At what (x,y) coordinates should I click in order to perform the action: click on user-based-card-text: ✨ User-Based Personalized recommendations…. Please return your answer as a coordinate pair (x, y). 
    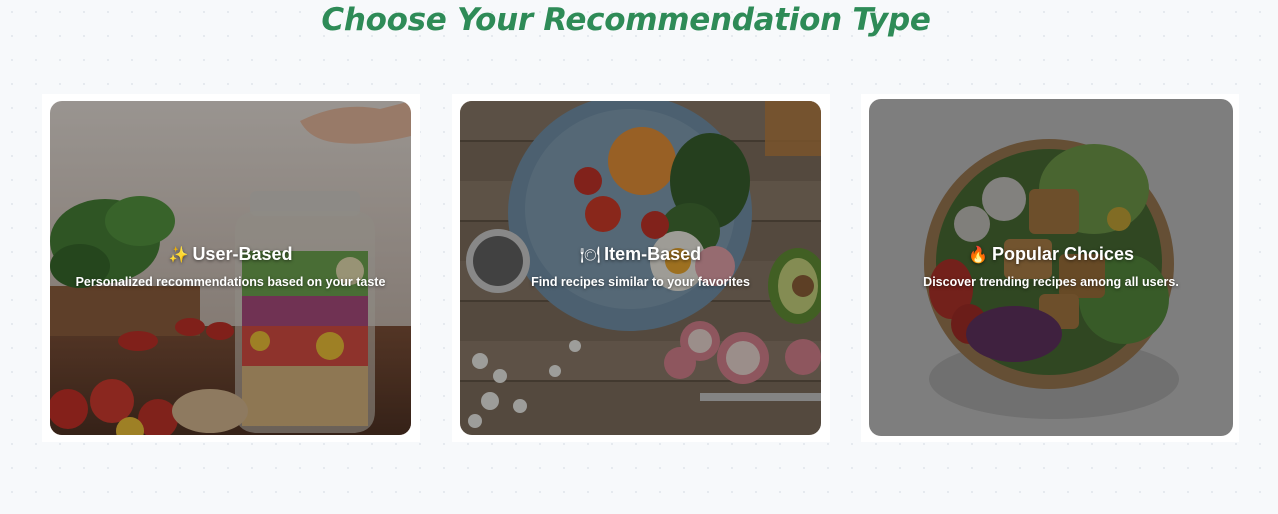
    Looking at the image, I should click on (230, 266).